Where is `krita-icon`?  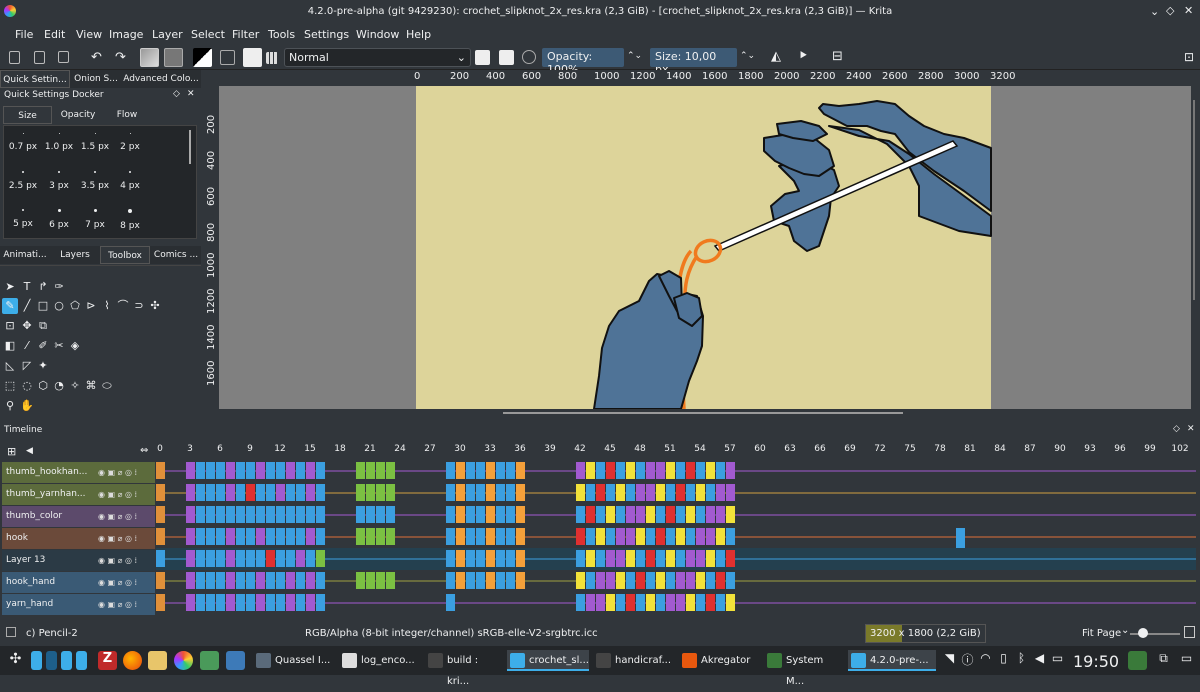 krita-icon is located at coordinates (183, 660).